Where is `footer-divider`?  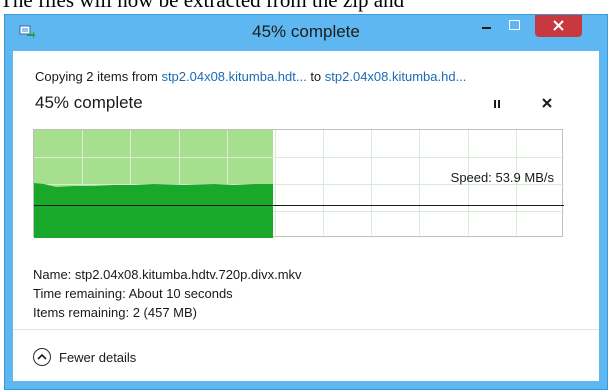 footer-divider is located at coordinates (306, 329).